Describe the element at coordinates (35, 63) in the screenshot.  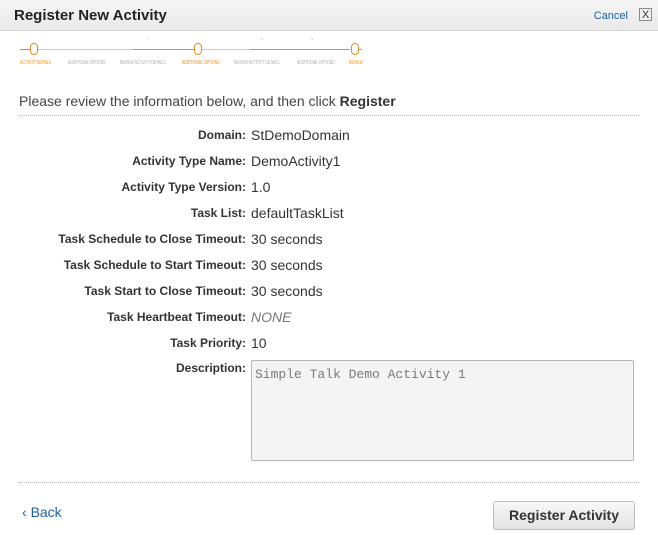
I see `step-label: ACTIVITY DETAILS` at that location.